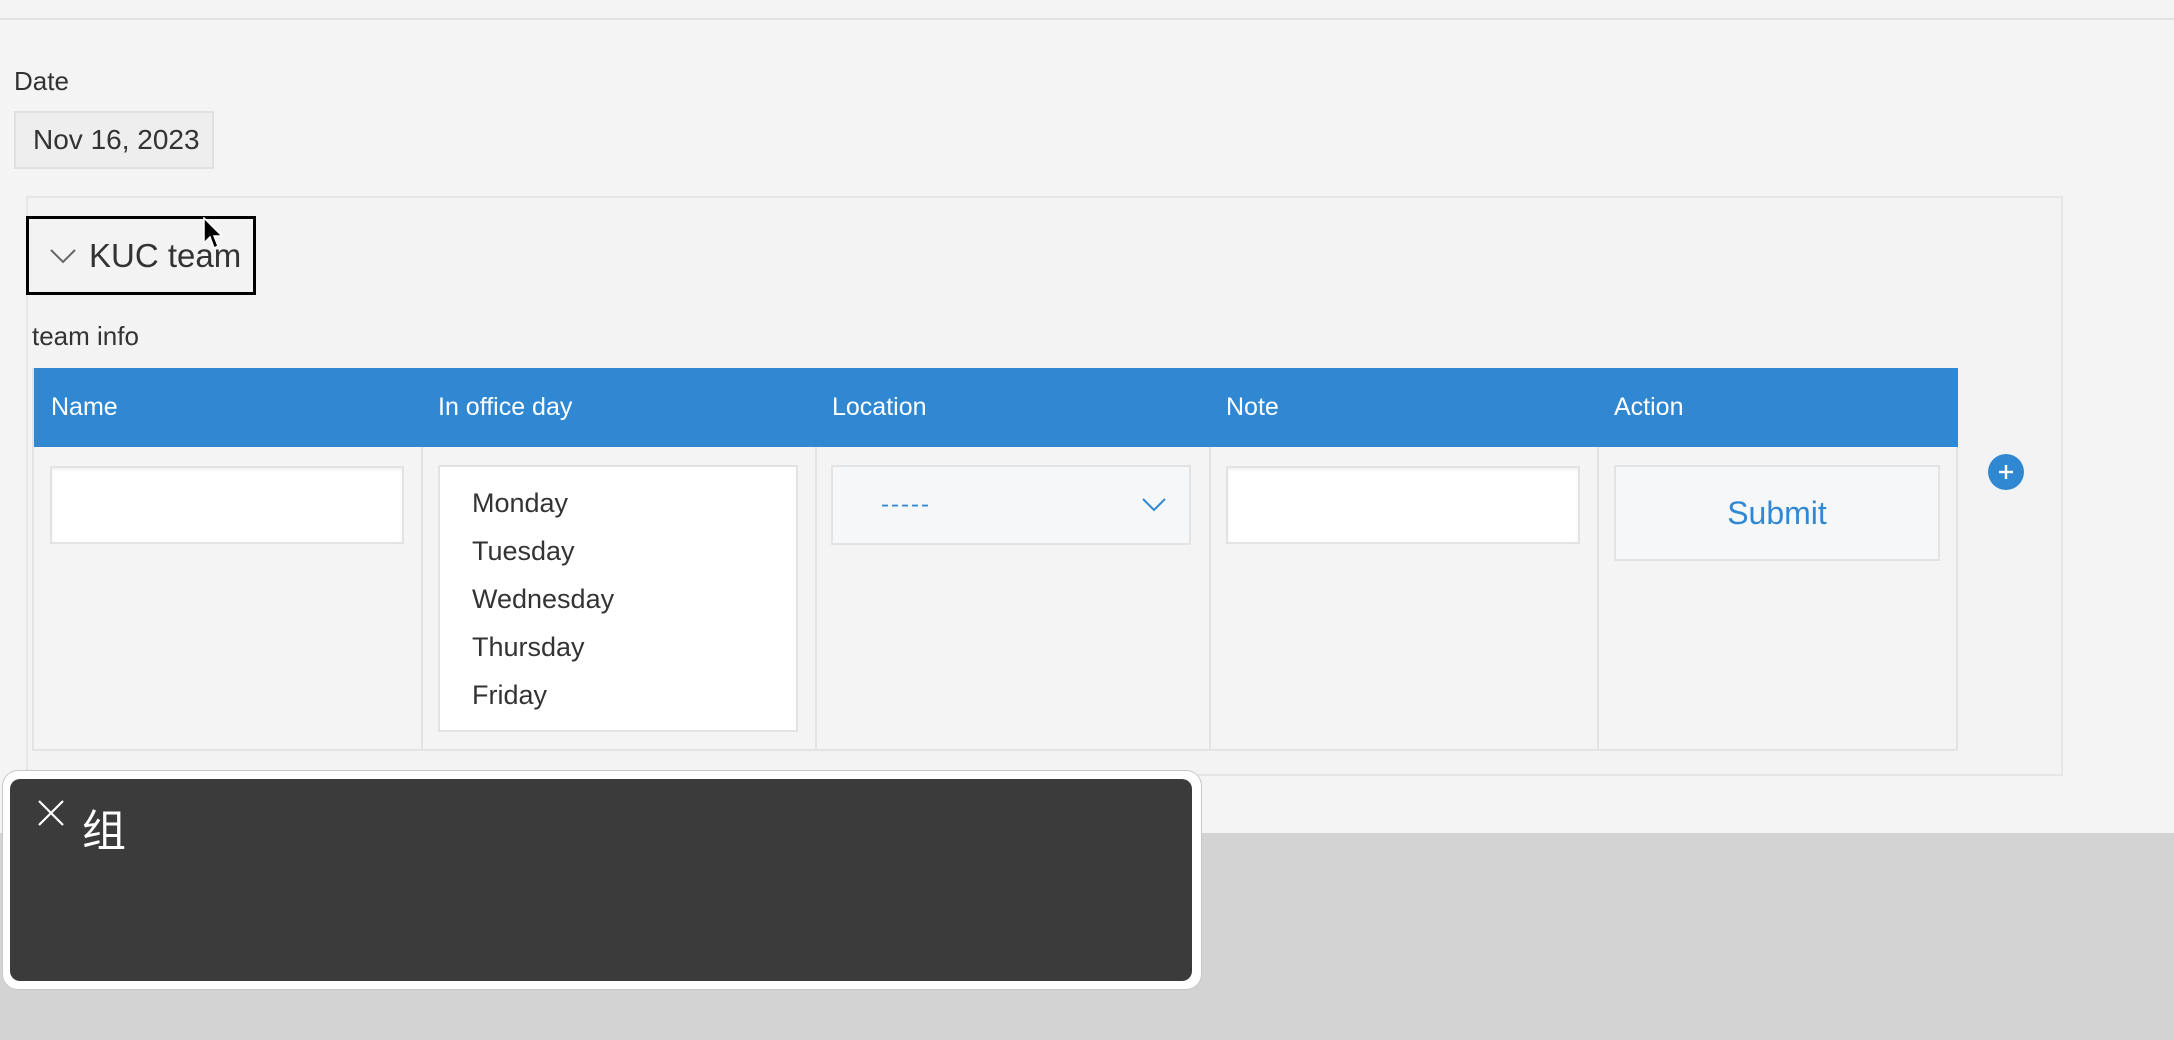 The width and height of the screenshot is (2174, 1040). Describe the element at coordinates (1011, 505) in the screenshot. I see `location-dropdown: -----` at that location.